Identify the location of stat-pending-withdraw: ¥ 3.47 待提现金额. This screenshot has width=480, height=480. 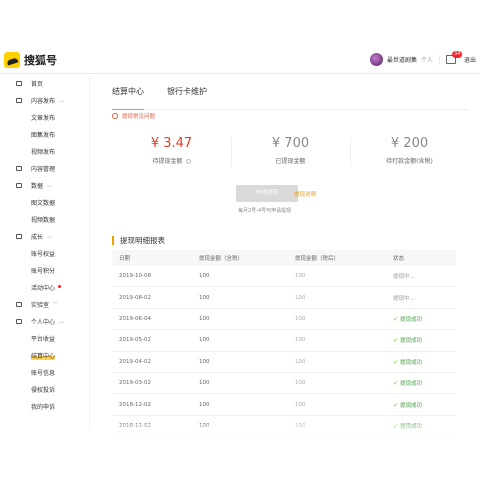
(171, 155).